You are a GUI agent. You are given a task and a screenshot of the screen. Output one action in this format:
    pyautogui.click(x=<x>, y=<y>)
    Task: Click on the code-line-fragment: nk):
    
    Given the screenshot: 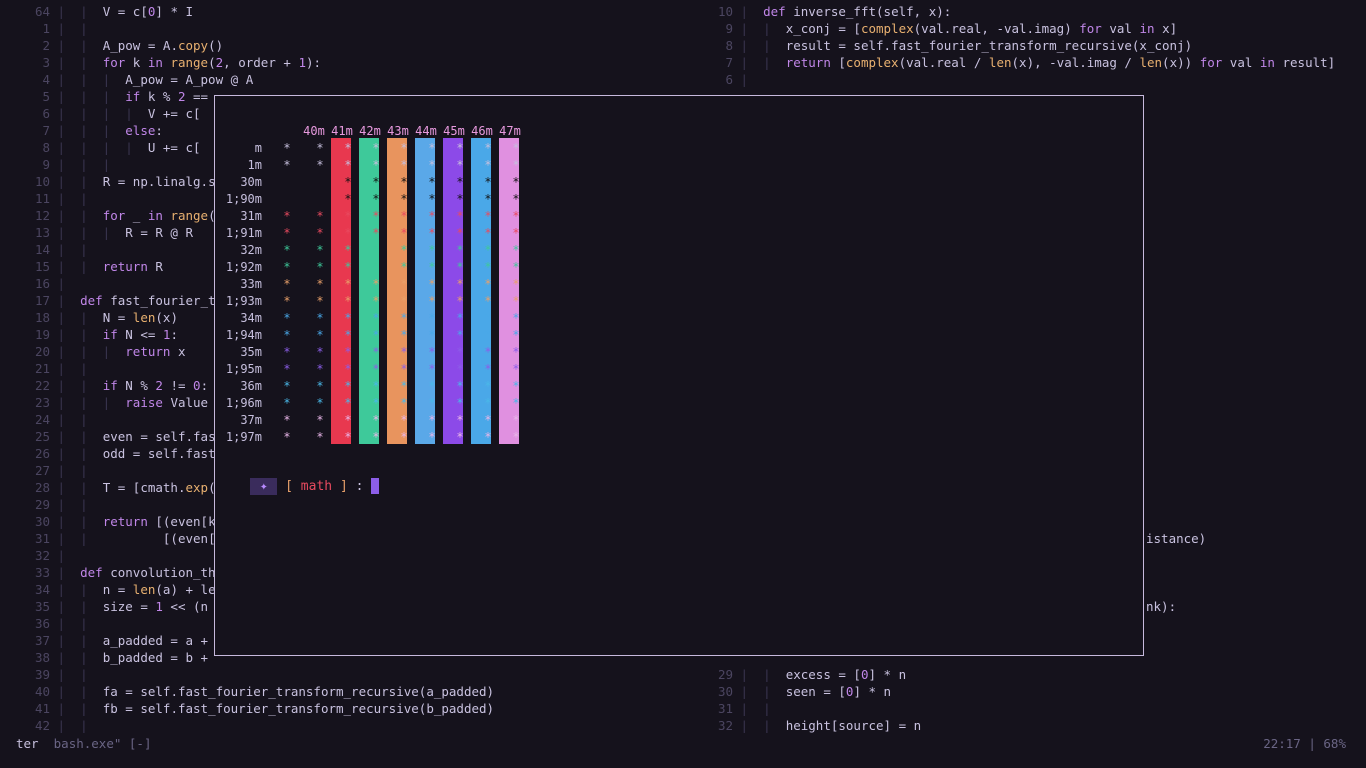 What is the action you would take?
    pyautogui.click(x=1161, y=606)
    